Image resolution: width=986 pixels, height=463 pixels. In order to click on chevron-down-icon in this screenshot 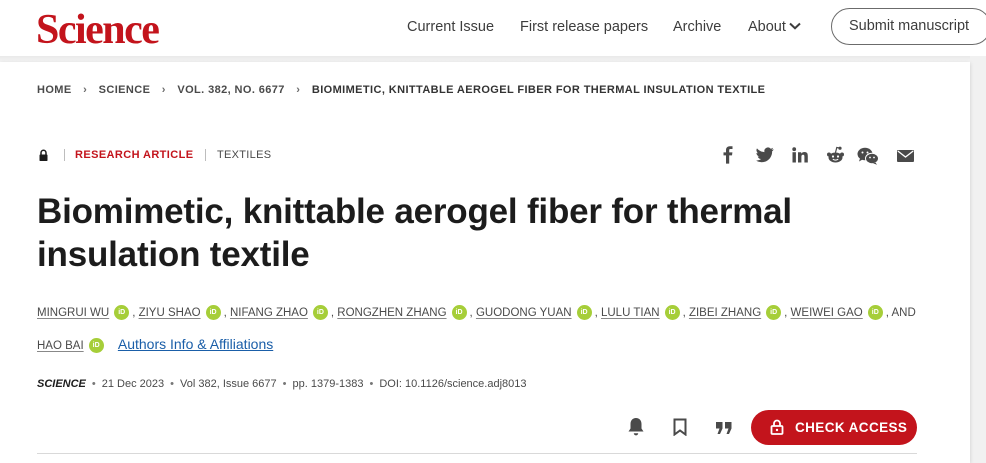, I will do `click(795, 26)`.